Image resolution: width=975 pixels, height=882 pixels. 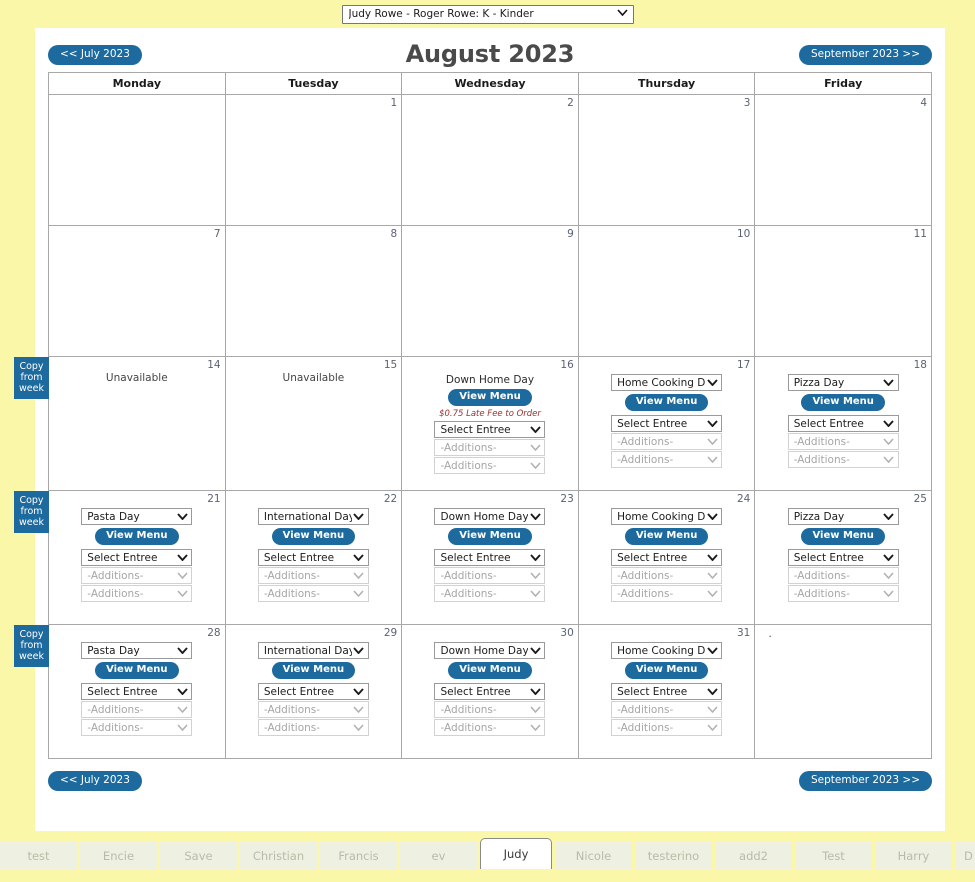 What do you see at coordinates (390, 365) in the screenshot?
I see `day-number: 15` at bounding box center [390, 365].